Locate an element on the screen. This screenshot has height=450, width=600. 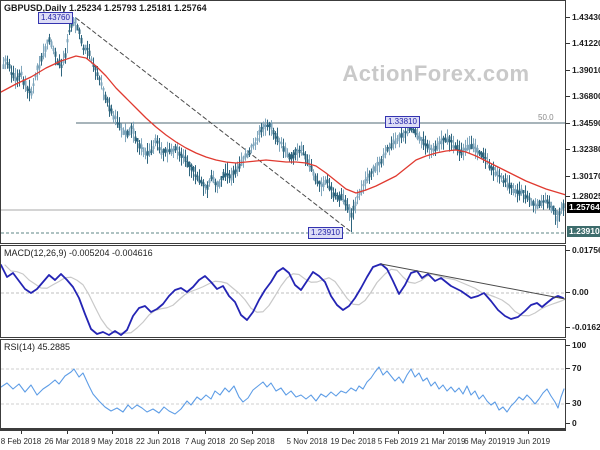
price-axis-label: 0.00 is located at coordinates (580, 292).